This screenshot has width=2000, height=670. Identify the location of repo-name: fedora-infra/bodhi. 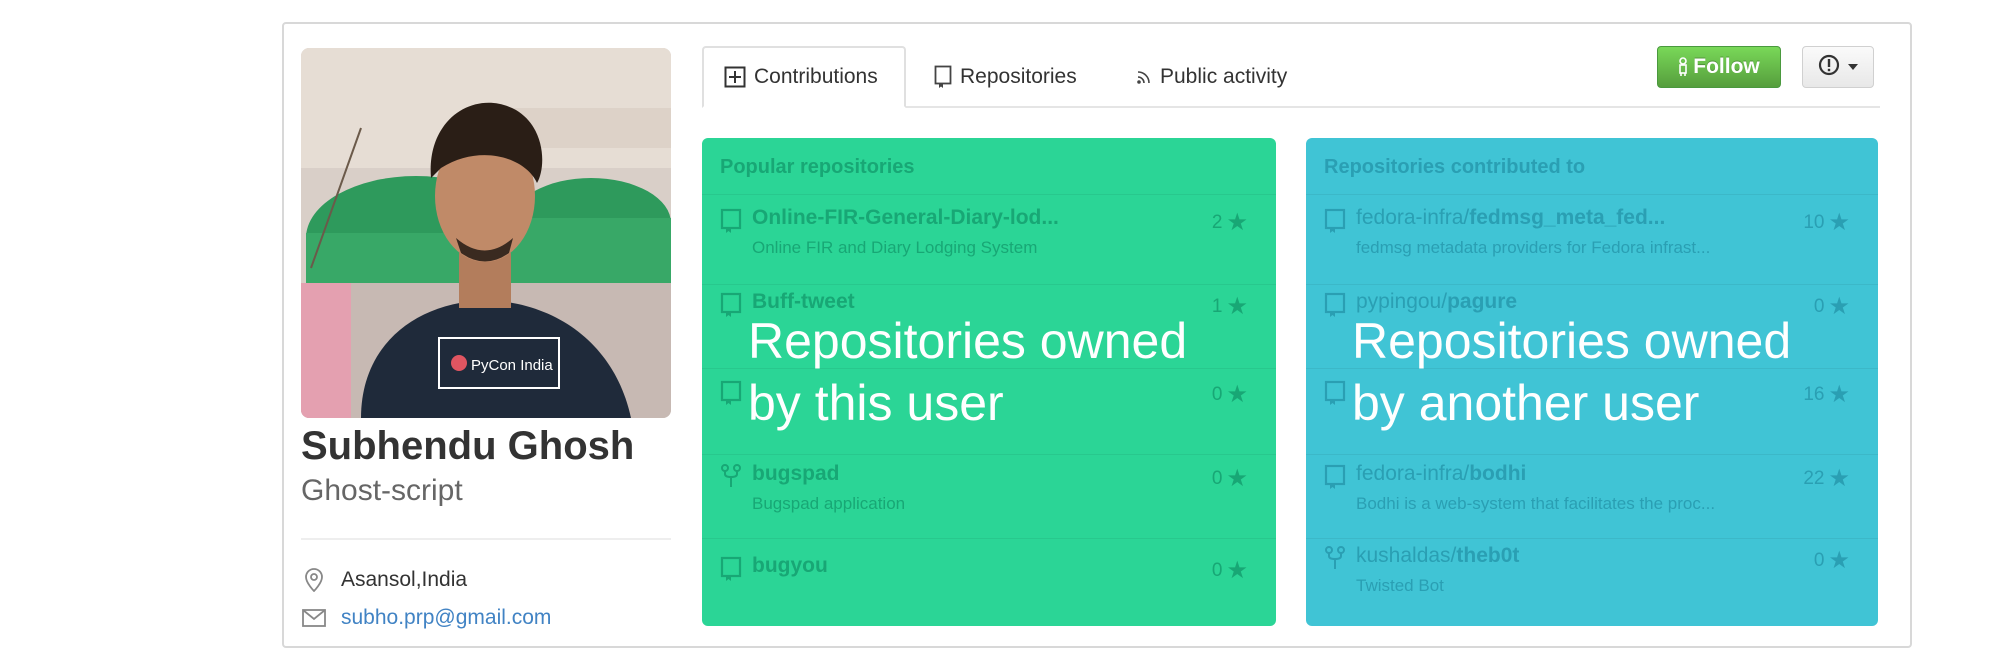
(1441, 474).